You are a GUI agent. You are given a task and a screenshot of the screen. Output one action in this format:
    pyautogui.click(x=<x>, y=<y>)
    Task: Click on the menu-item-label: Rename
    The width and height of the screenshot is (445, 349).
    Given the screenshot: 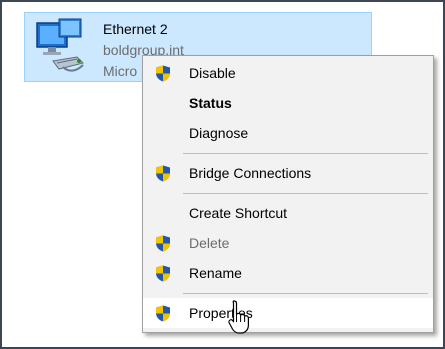 What is the action you would take?
    pyautogui.click(x=215, y=273)
    